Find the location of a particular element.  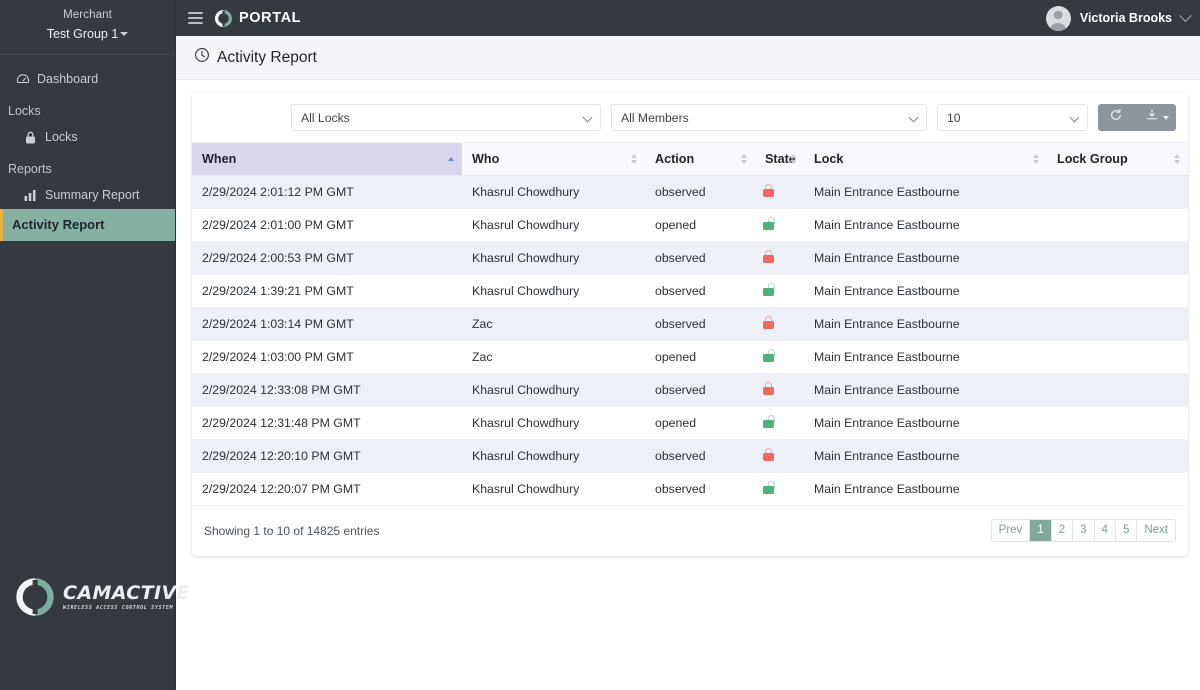

sidebar-item-summary-report: Summary Report is located at coordinates (87, 195).